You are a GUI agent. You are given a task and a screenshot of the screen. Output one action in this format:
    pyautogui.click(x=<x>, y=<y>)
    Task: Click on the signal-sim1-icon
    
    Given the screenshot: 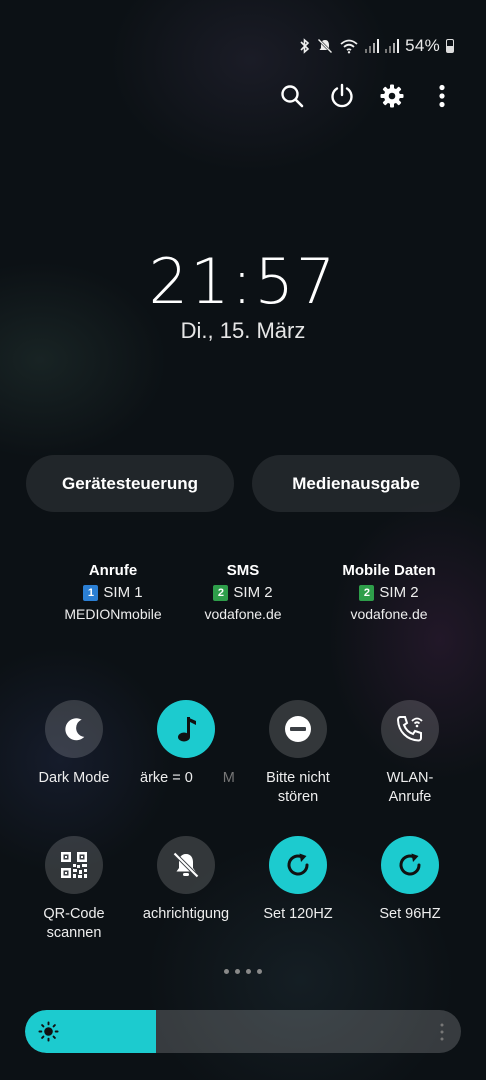 What is the action you would take?
    pyautogui.click(x=372, y=46)
    